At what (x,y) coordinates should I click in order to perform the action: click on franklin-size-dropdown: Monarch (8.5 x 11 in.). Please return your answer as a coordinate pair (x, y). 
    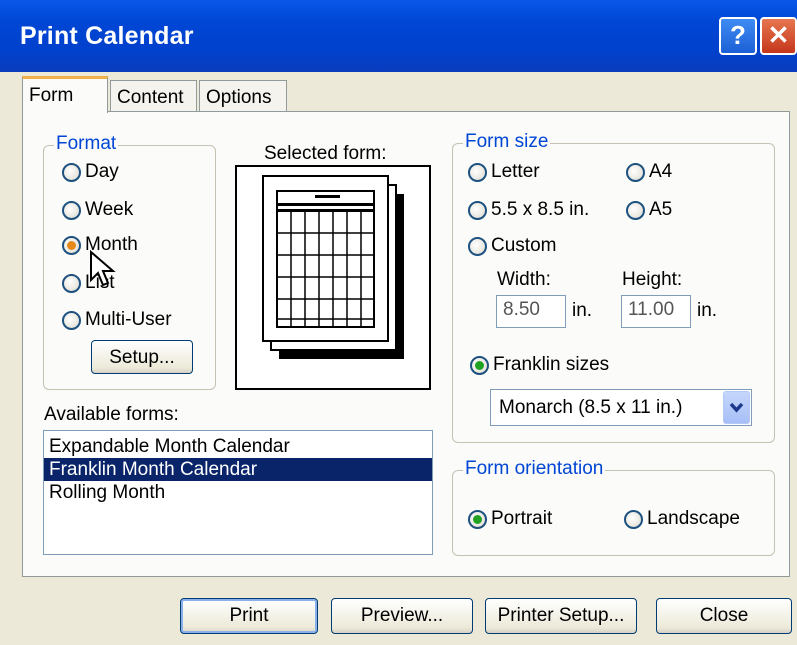
    Looking at the image, I should click on (621, 407).